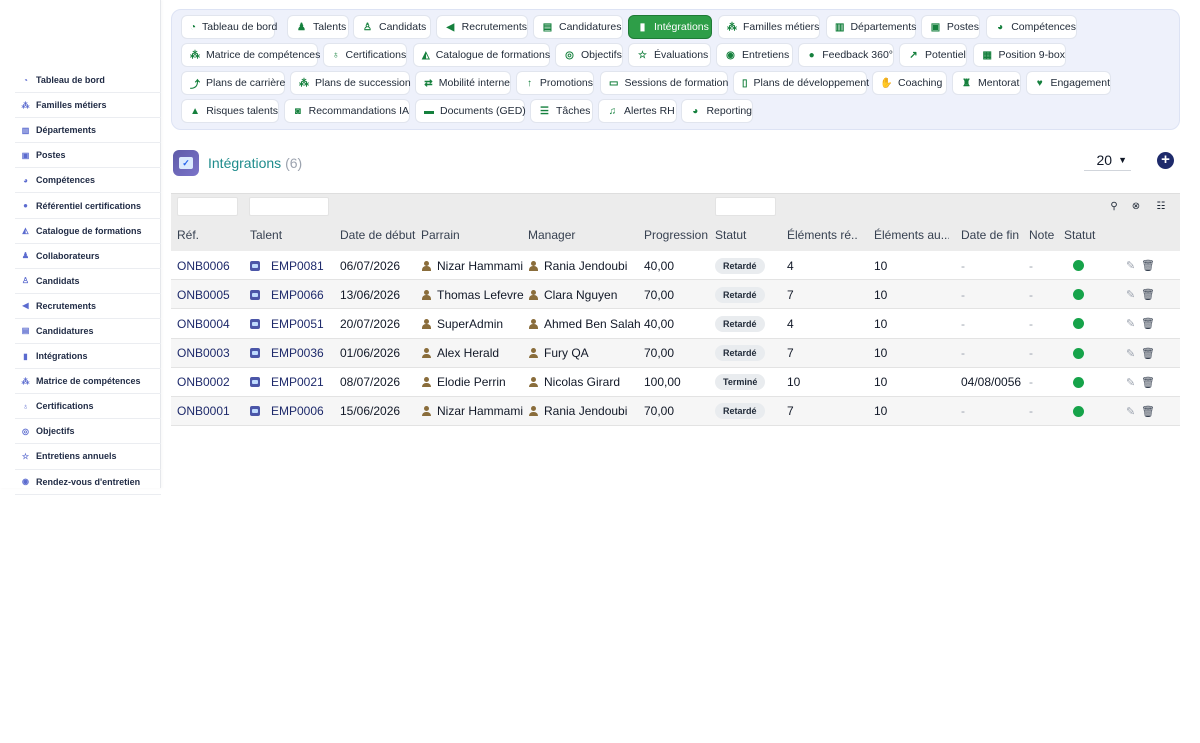 The height and width of the screenshot is (743, 1200). I want to click on module-pill: ▥ Départements, so click(871, 27).